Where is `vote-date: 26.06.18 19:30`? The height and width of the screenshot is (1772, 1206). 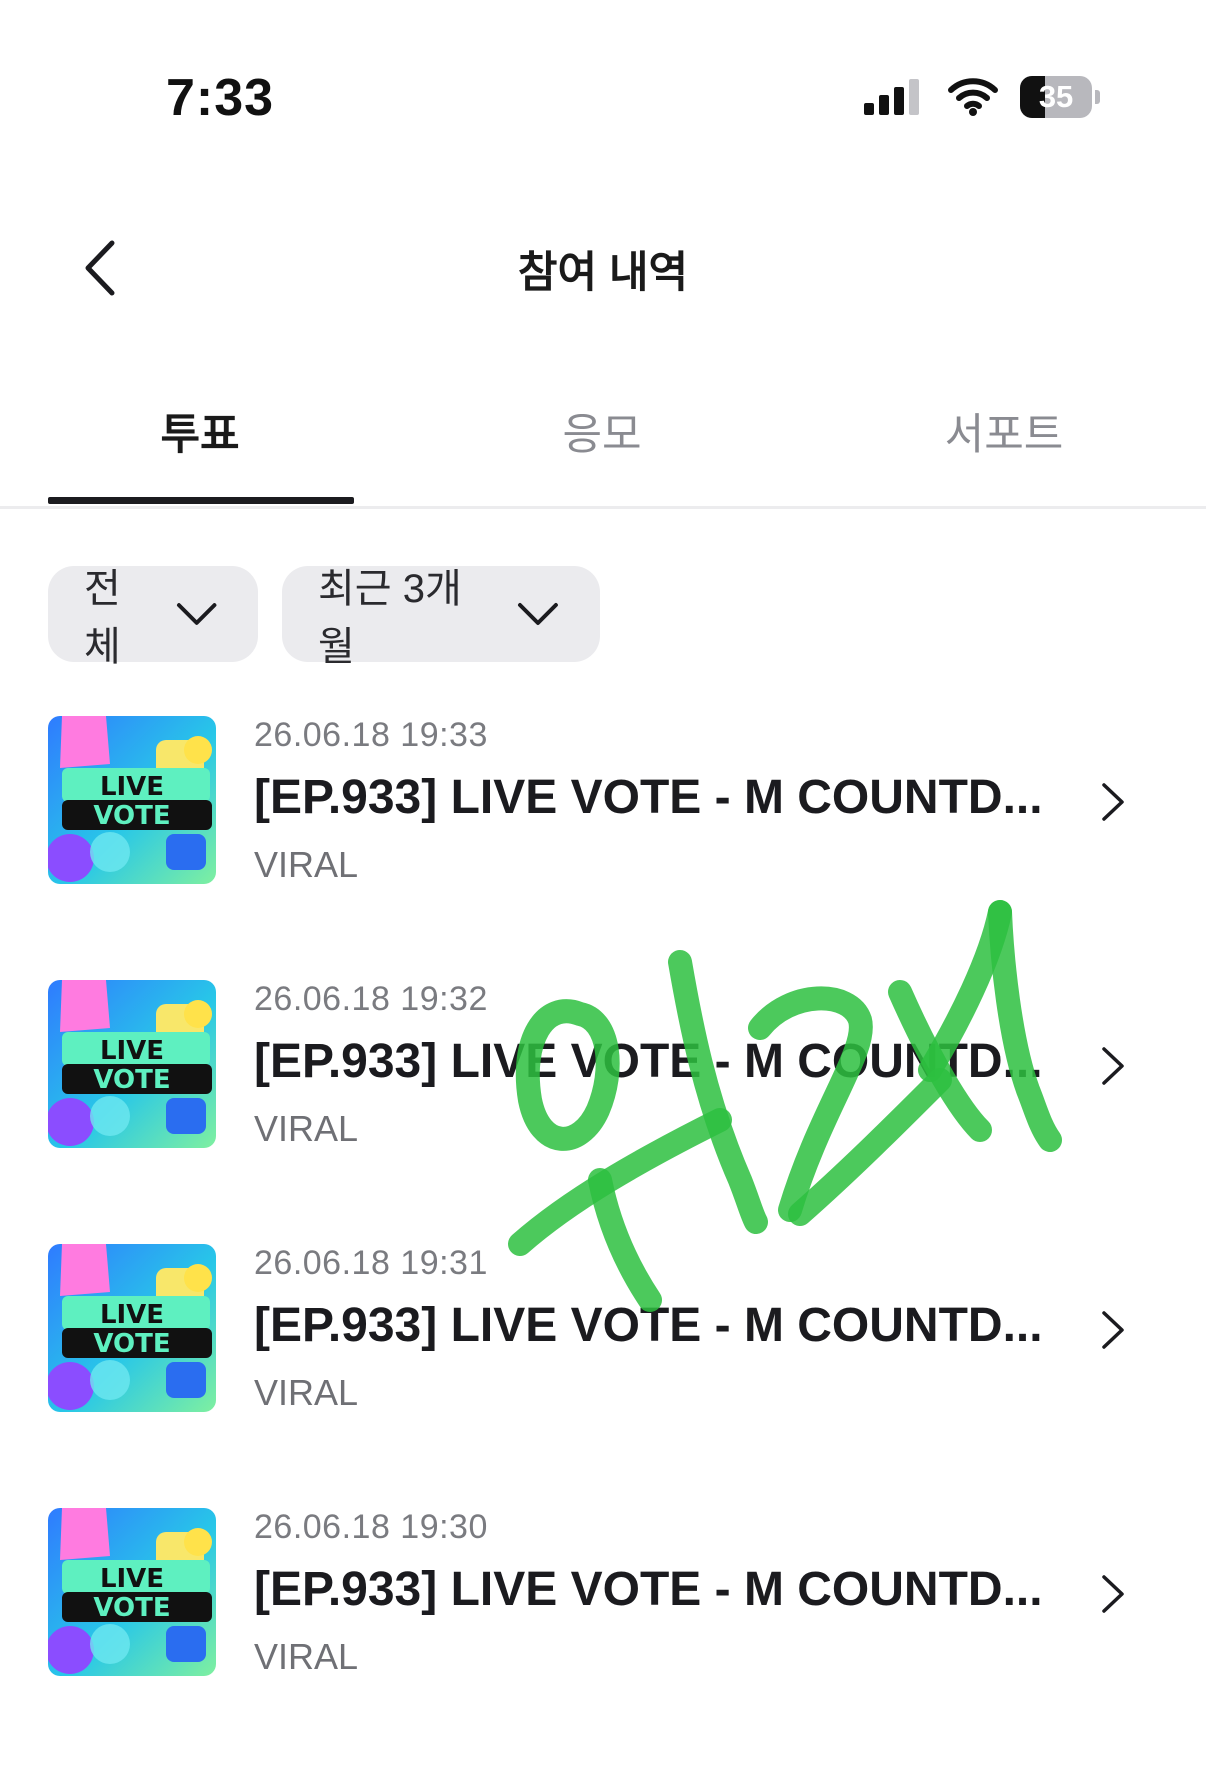
vote-date: 26.06.18 19:30 is located at coordinates (371, 1527).